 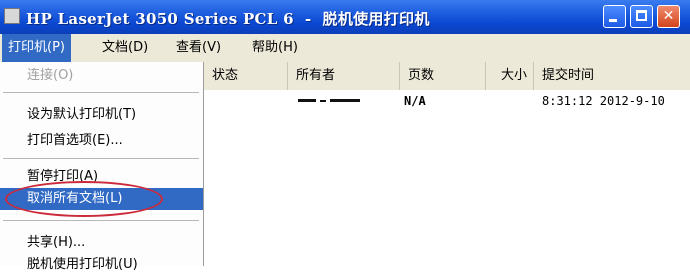 What do you see at coordinates (125, 48) in the screenshot?
I see `menu-document: 文档(D)` at bounding box center [125, 48].